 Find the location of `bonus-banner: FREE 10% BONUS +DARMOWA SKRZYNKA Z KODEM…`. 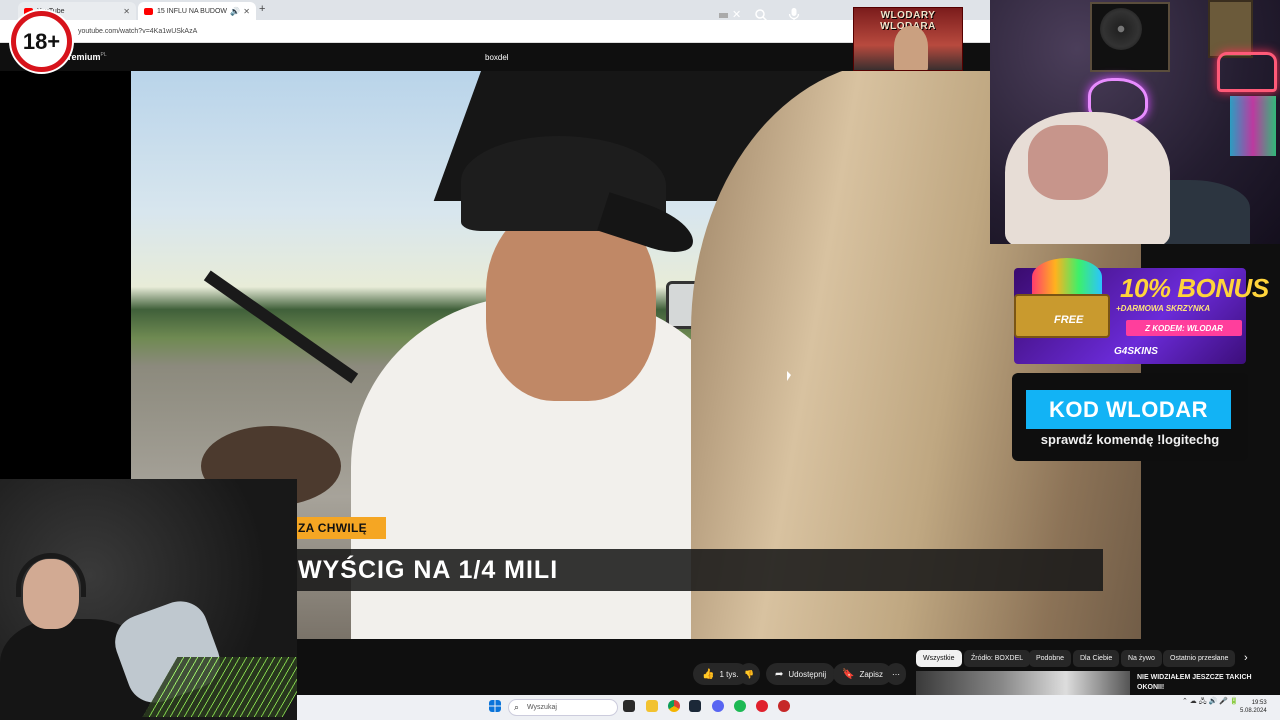

bonus-banner: FREE 10% BONUS +DARMOWA SKRZYNKA Z KODEM… is located at coordinates (1136, 312).